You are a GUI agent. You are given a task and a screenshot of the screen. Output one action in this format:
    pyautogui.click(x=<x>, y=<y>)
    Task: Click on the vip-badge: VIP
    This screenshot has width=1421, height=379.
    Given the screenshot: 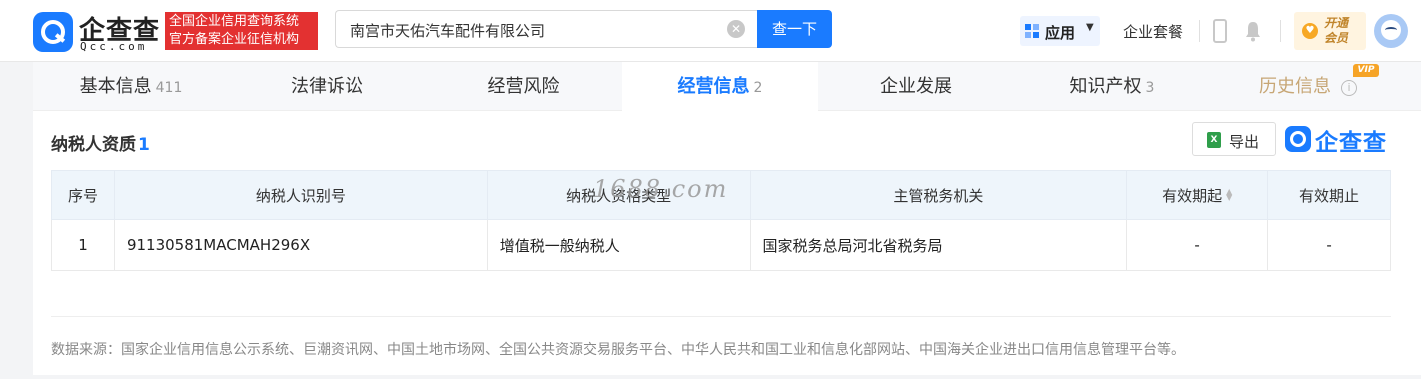 What is the action you would take?
    pyautogui.click(x=1366, y=70)
    